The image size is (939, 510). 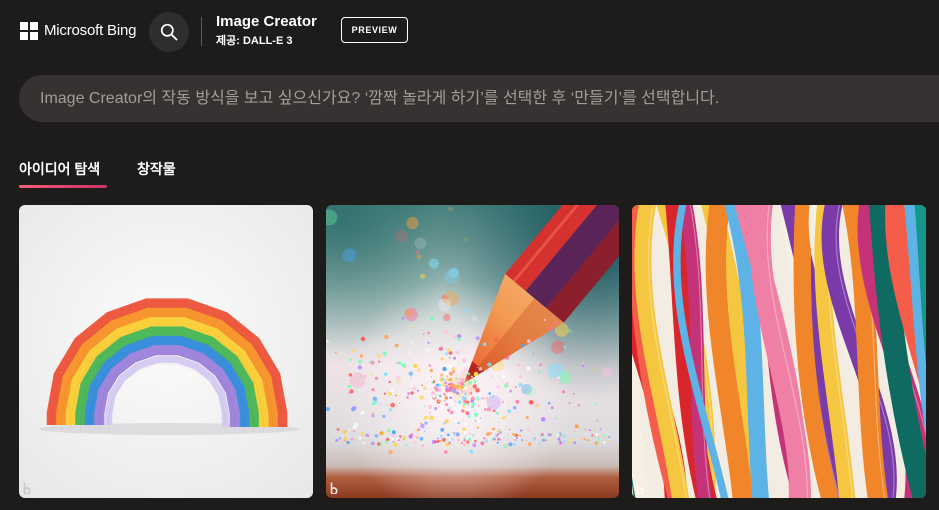 I want to click on preview-button: PREVIEW, so click(x=374, y=30).